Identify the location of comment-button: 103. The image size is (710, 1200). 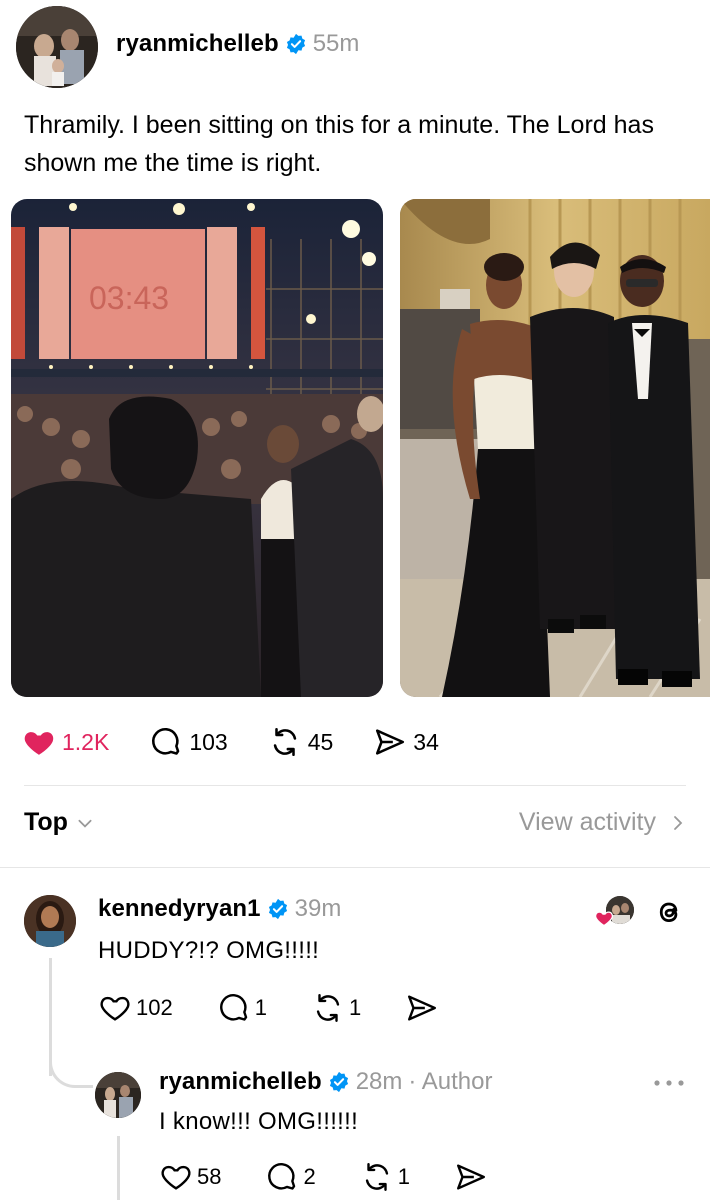
(188, 742).